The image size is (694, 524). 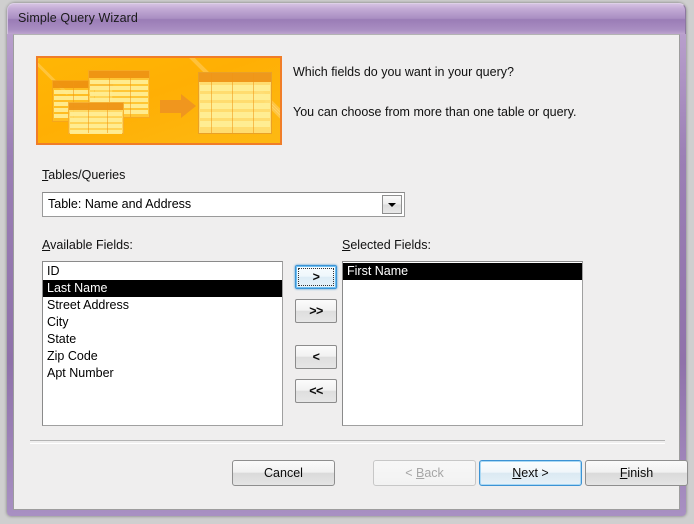 I want to click on selected-fields-label: Selected Fields:, so click(x=386, y=245).